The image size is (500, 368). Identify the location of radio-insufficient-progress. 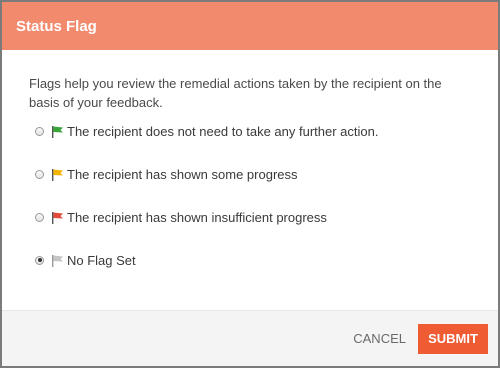
(39, 217).